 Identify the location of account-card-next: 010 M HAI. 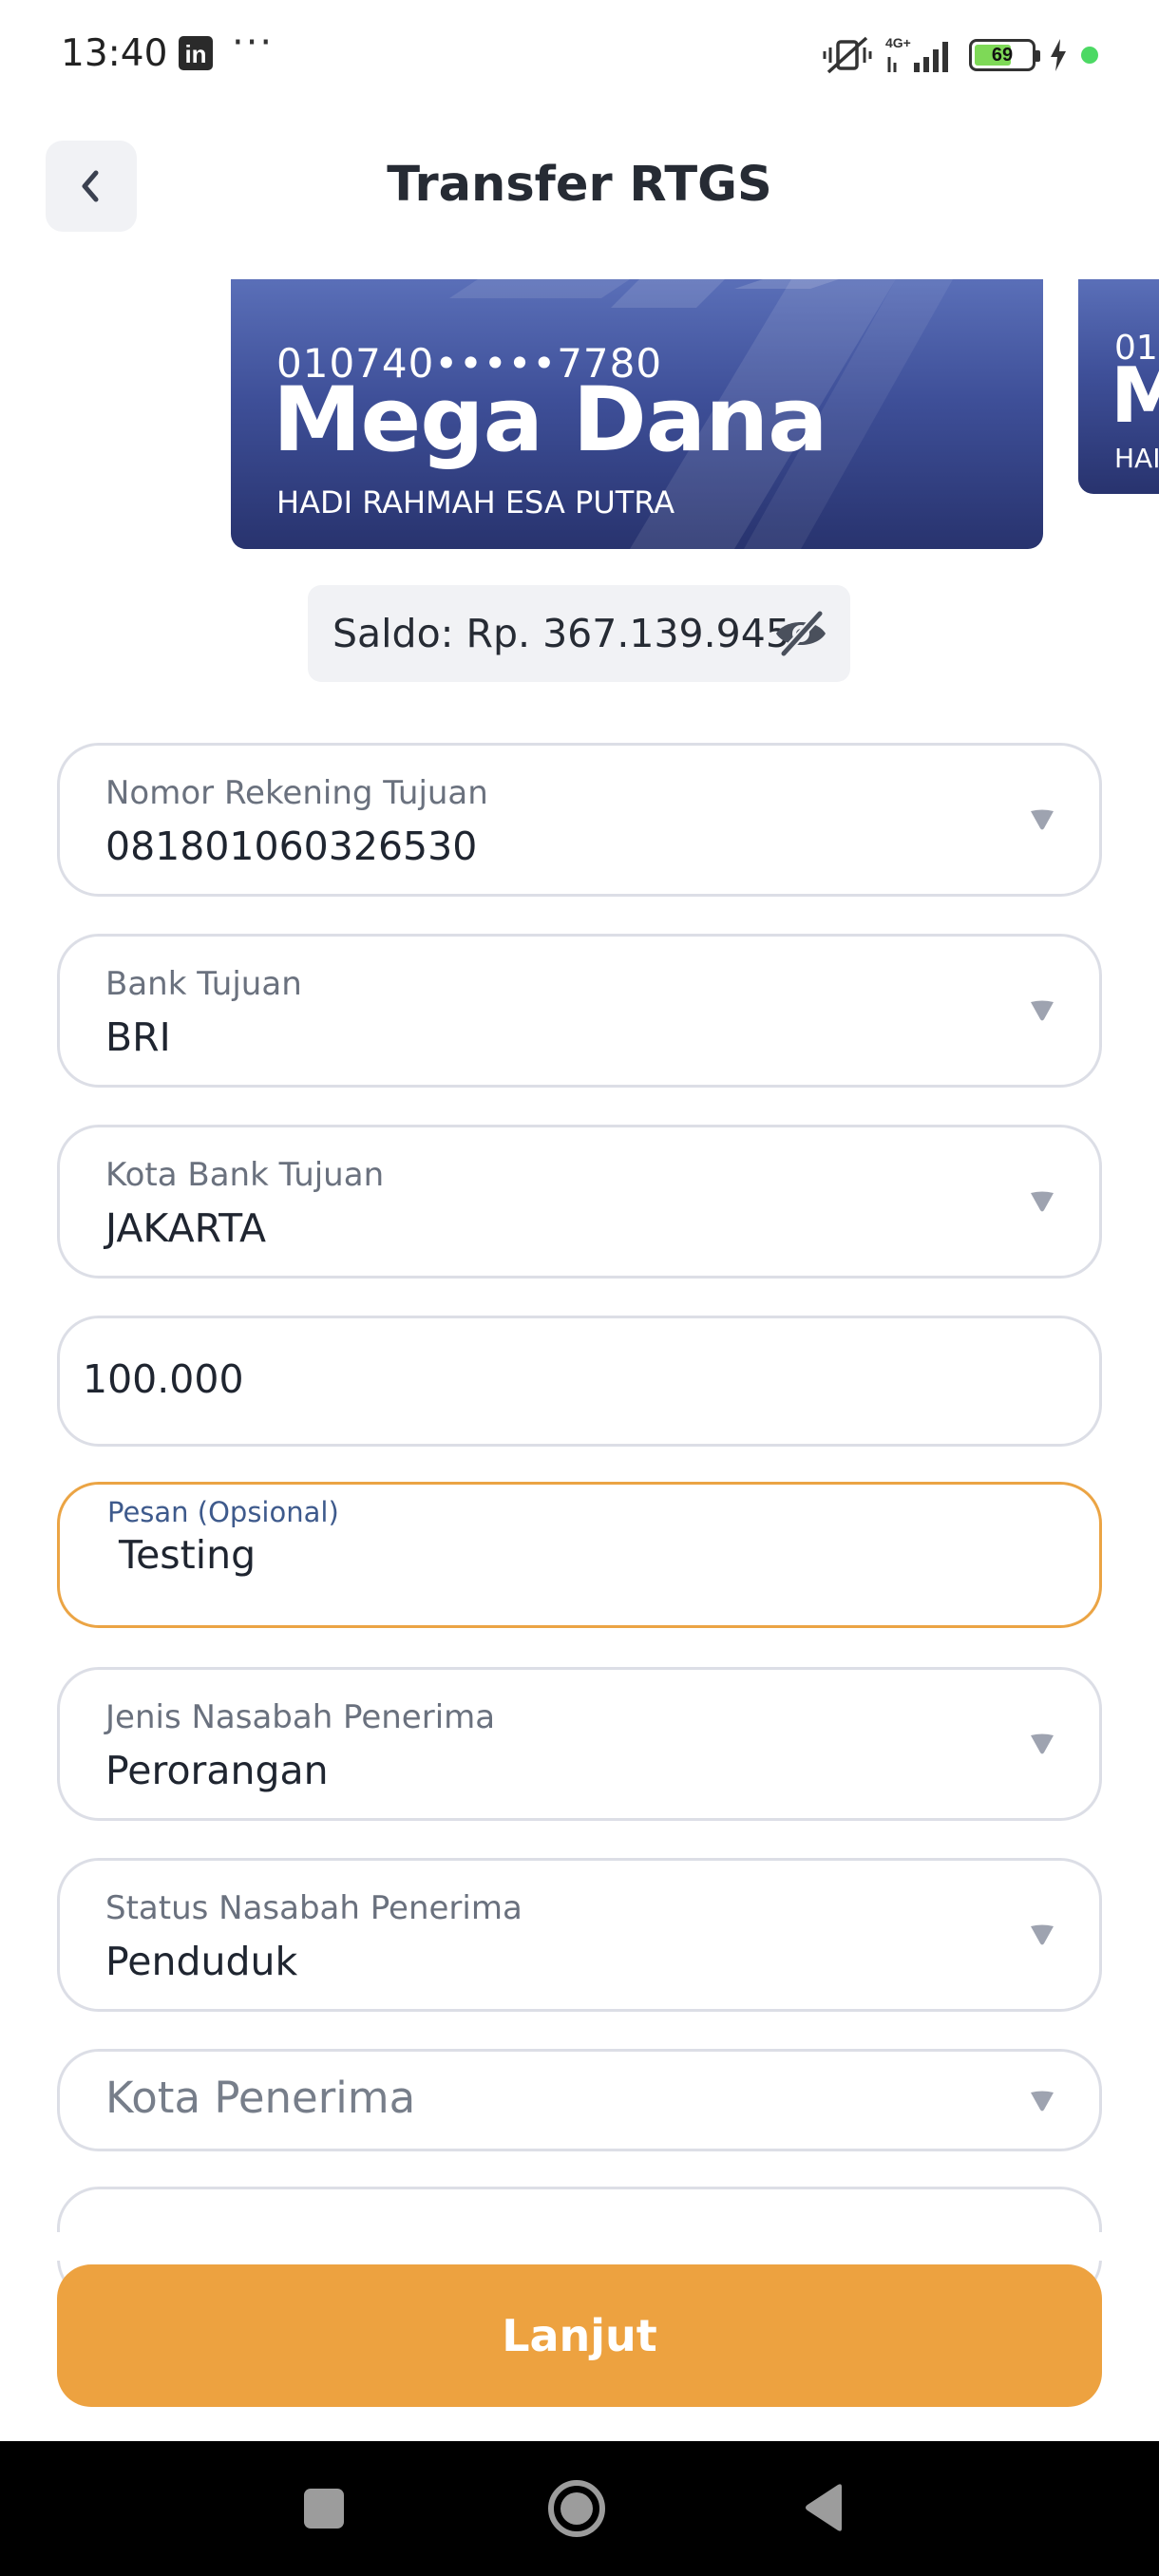
(1118, 386).